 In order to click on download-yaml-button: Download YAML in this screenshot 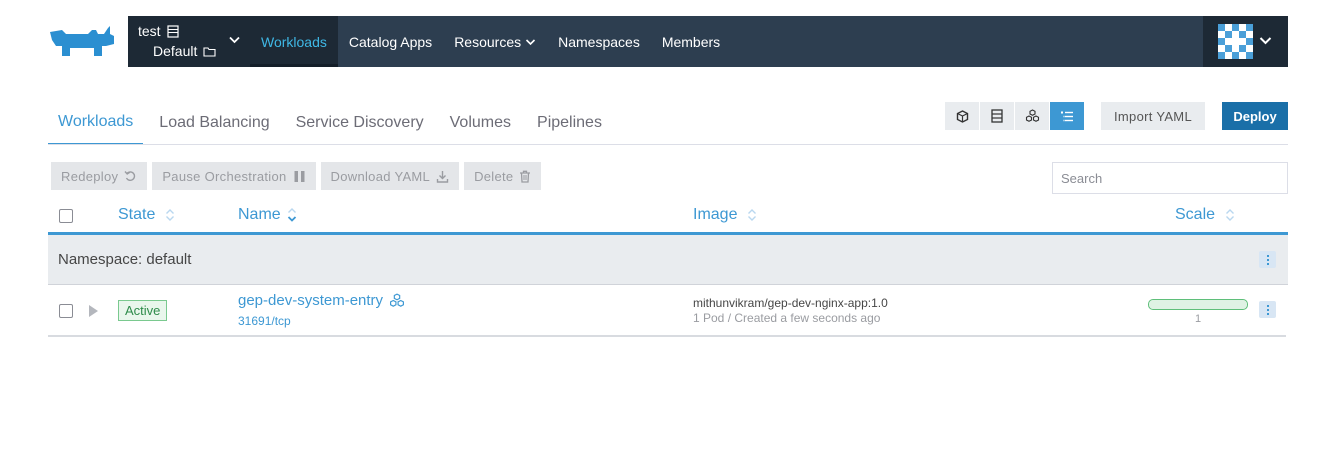, I will do `click(390, 176)`.